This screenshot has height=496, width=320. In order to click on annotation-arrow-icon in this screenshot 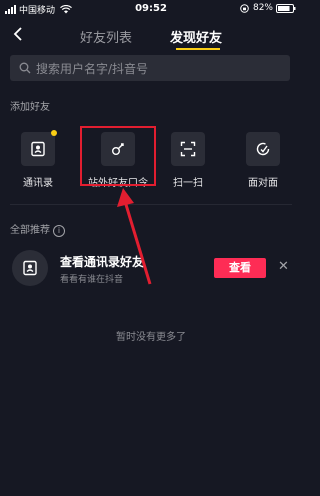, I will do `click(134, 236)`.